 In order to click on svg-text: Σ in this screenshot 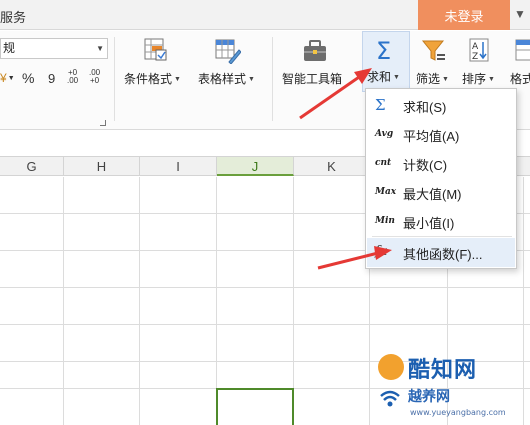, I will do `click(383, 50)`.